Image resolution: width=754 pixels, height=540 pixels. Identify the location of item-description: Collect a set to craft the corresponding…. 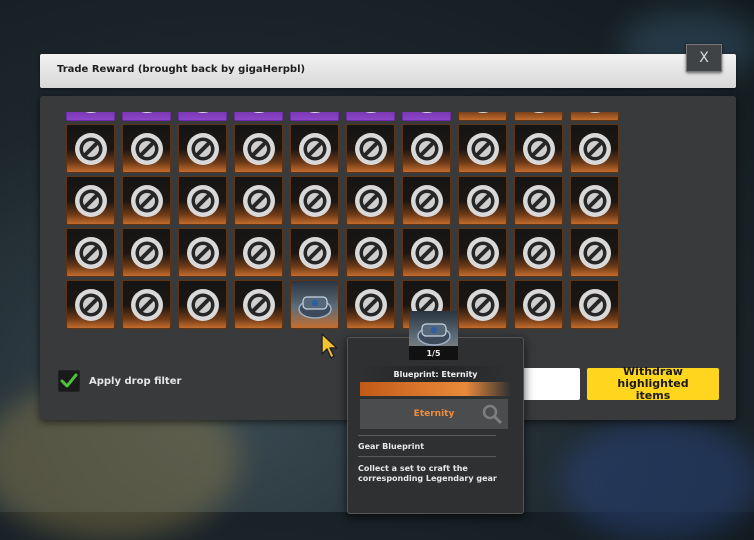
(427, 473).